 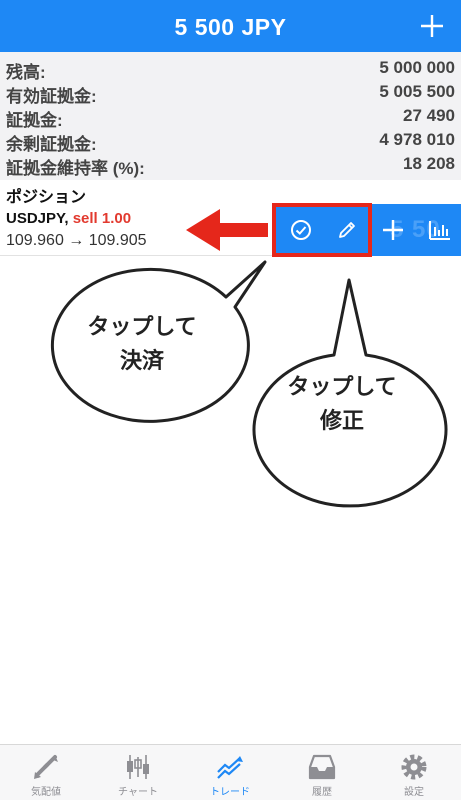 I want to click on close-bubble-line-1: タップして, so click(x=142, y=326).